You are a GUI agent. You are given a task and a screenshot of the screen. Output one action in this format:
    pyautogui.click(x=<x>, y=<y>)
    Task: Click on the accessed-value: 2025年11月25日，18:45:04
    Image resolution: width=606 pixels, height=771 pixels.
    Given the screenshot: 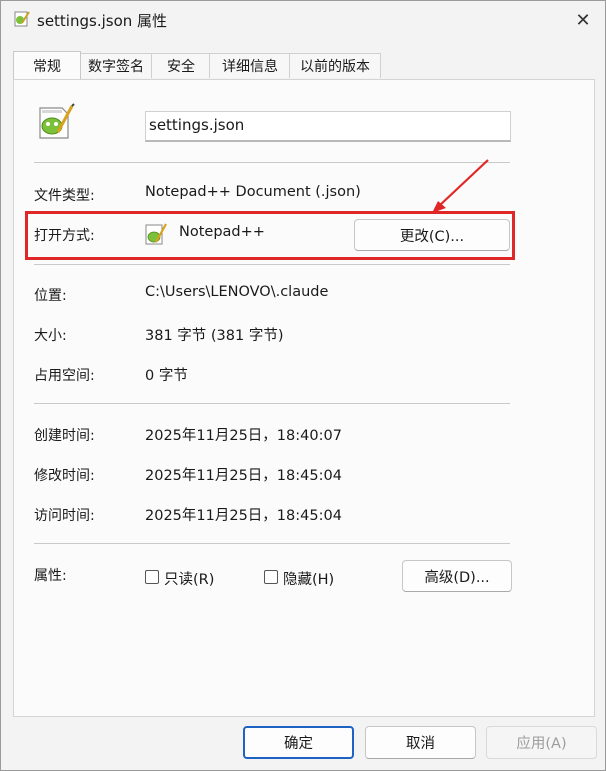 What is the action you would take?
    pyautogui.click(x=243, y=516)
    